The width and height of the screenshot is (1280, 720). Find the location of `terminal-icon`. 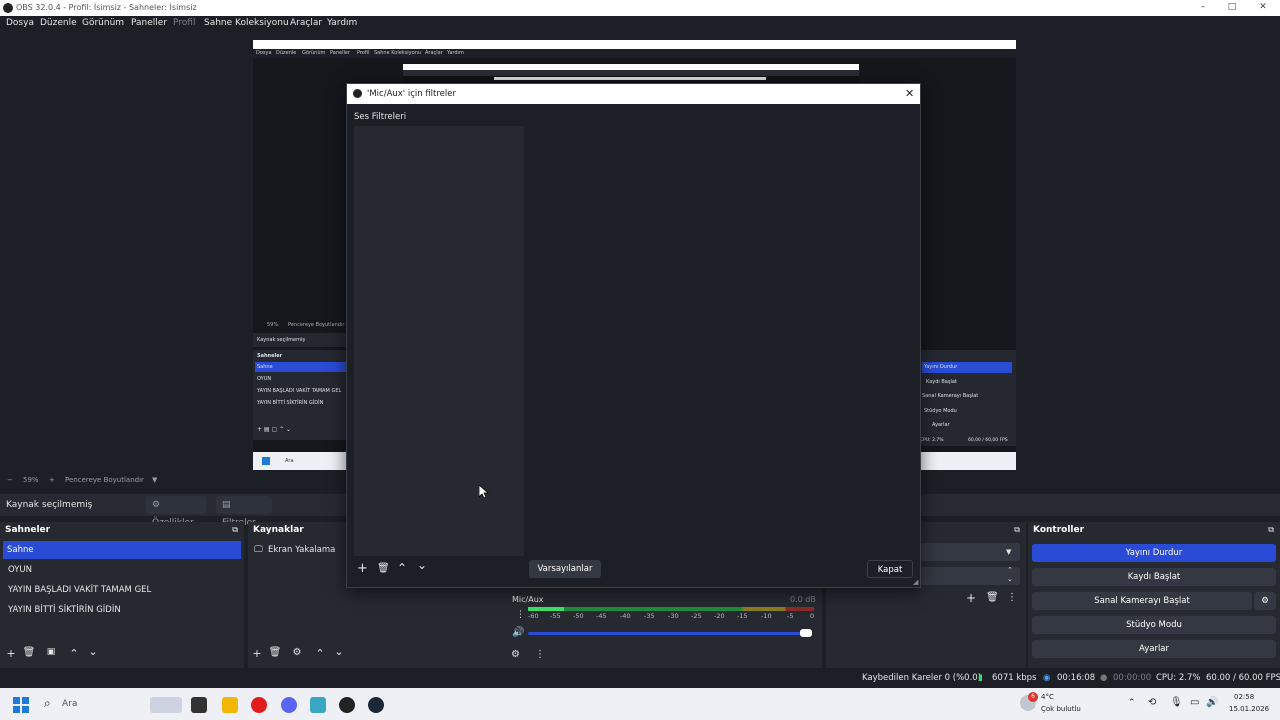

terminal-icon is located at coordinates (199, 705).